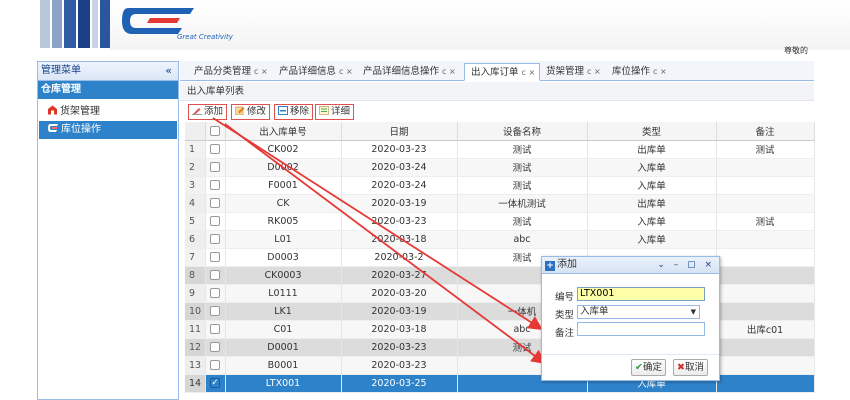 The width and height of the screenshot is (850, 400). What do you see at coordinates (497, 112) in the screenshot?
I see `toolbar: 添加 修改 移除 详细` at bounding box center [497, 112].